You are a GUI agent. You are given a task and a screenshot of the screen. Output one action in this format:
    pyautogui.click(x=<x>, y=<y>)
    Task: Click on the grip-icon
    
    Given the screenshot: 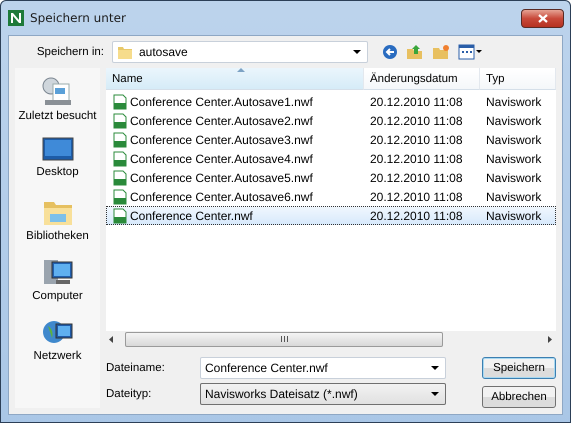 What is the action you would take?
    pyautogui.click(x=284, y=339)
    